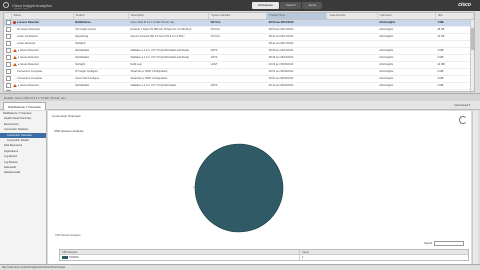 The width and height of the screenshot is (480, 270). Describe the element at coordinates (454, 23) in the screenshot. I see `size-cell: 1 MB` at that location.